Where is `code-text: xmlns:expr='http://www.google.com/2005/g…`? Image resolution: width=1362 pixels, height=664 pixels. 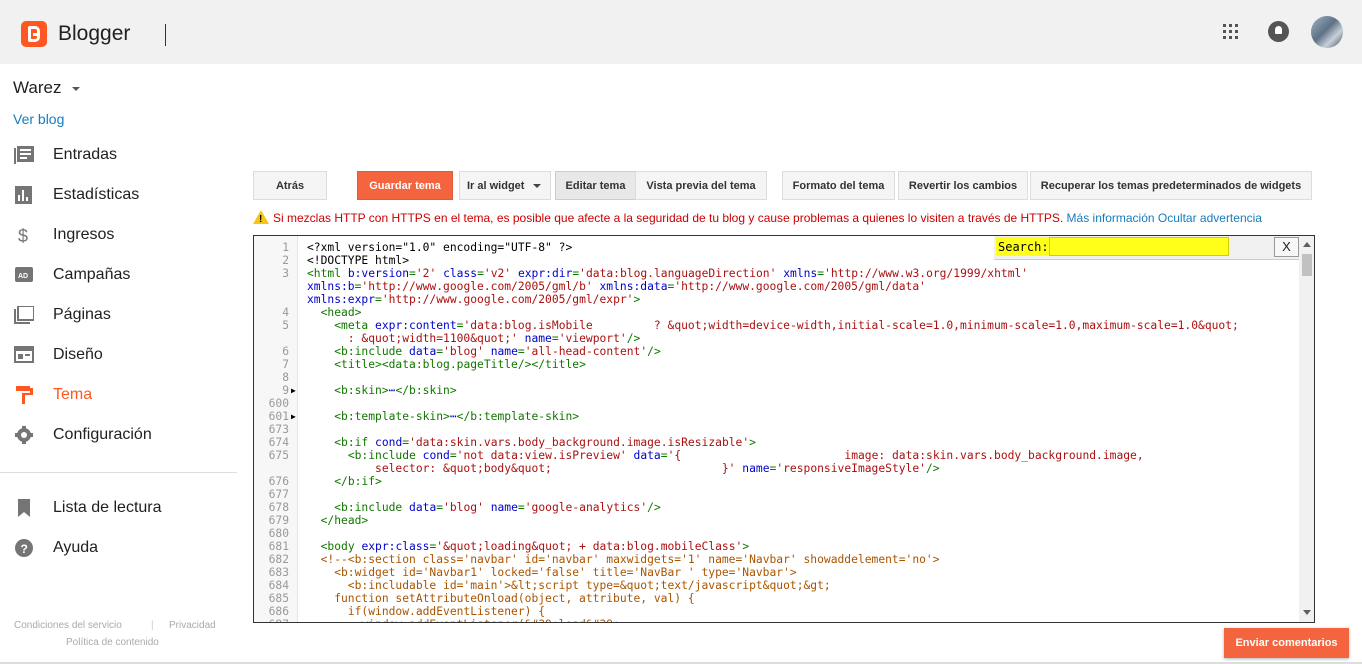 code-text: xmlns:expr='http://www.google.com/2005/g… is located at coordinates (474, 299).